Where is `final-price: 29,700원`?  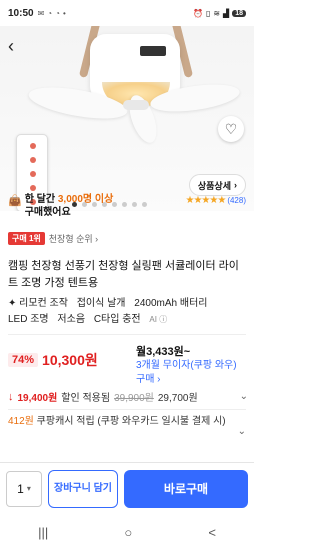
final-price: 29,700원 is located at coordinates (177, 398).